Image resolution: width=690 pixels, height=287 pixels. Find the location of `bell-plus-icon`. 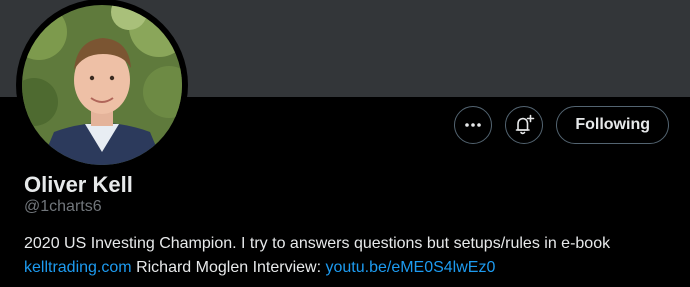

bell-plus-icon is located at coordinates (525, 124).